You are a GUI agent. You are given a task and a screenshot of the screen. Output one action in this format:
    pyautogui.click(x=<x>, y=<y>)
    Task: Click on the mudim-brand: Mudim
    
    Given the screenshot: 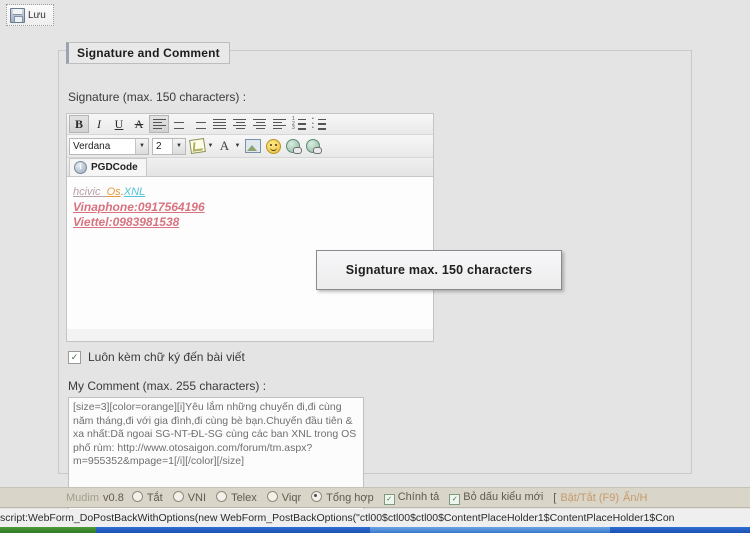 What is the action you would take?
    pyautogui.click(x=83, y=497)
    